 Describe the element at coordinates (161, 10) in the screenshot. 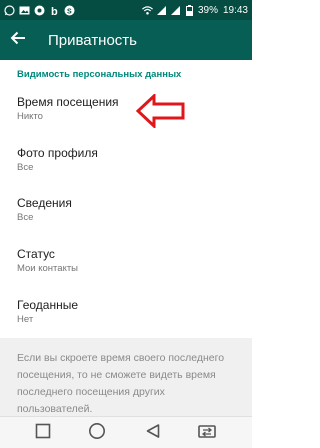

I see `sim1-signal-icon` at that location.